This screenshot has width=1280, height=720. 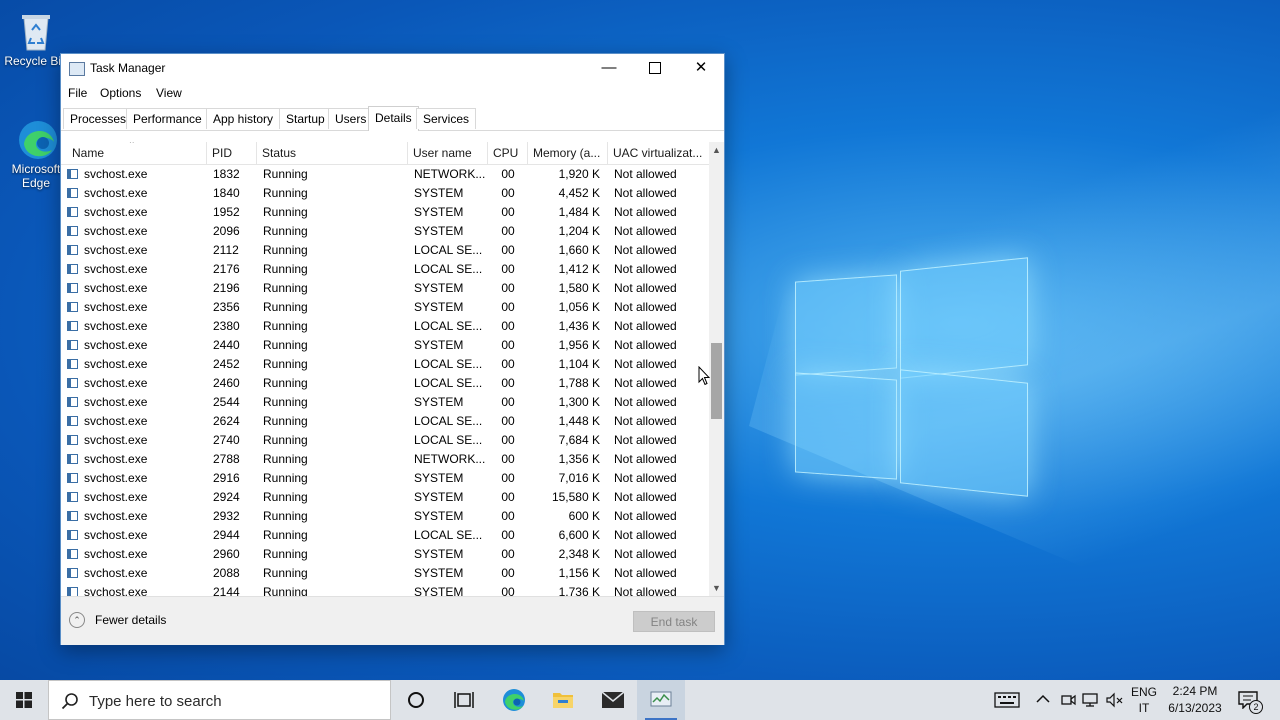 What do you see at coordinates (392, 620) in the screenshot?
I see `footer-bar: ⌃ Fewer details End task` at bounding box center [392, 620].